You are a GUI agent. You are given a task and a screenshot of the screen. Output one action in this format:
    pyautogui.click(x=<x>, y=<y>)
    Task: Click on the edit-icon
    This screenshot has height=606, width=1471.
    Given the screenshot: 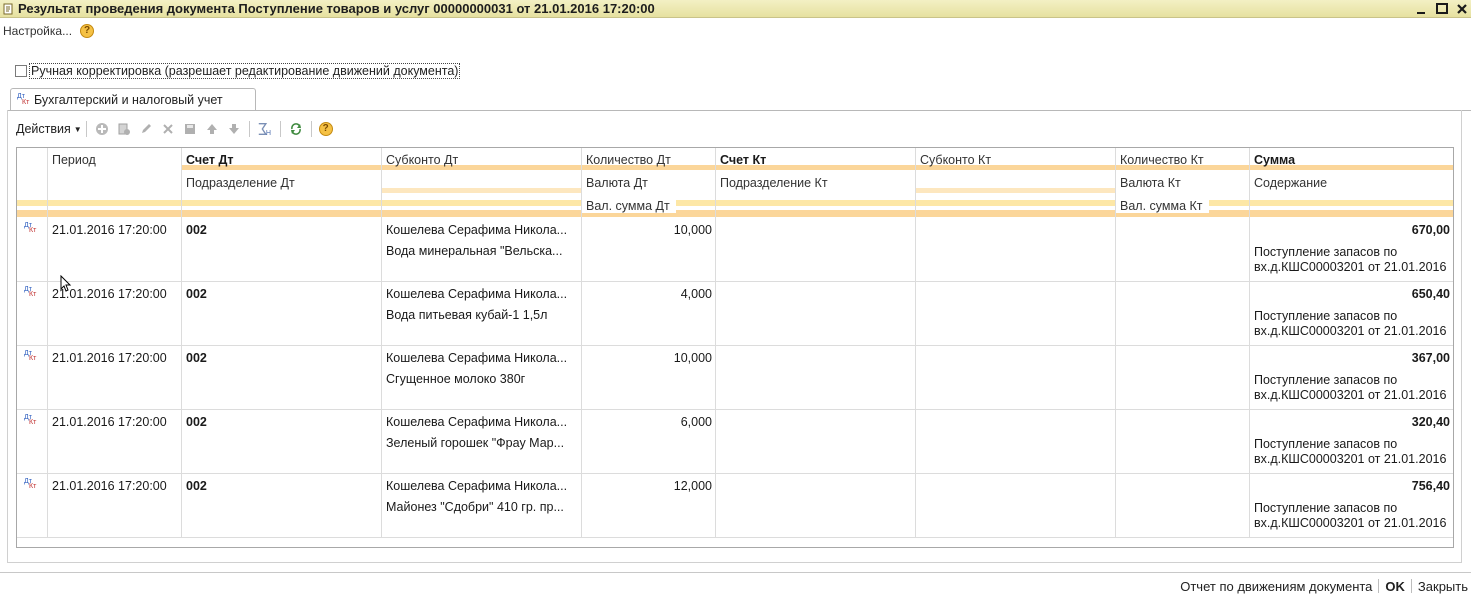 What is the action you would take?
    pyautogui.click(x=146, y=129)
    